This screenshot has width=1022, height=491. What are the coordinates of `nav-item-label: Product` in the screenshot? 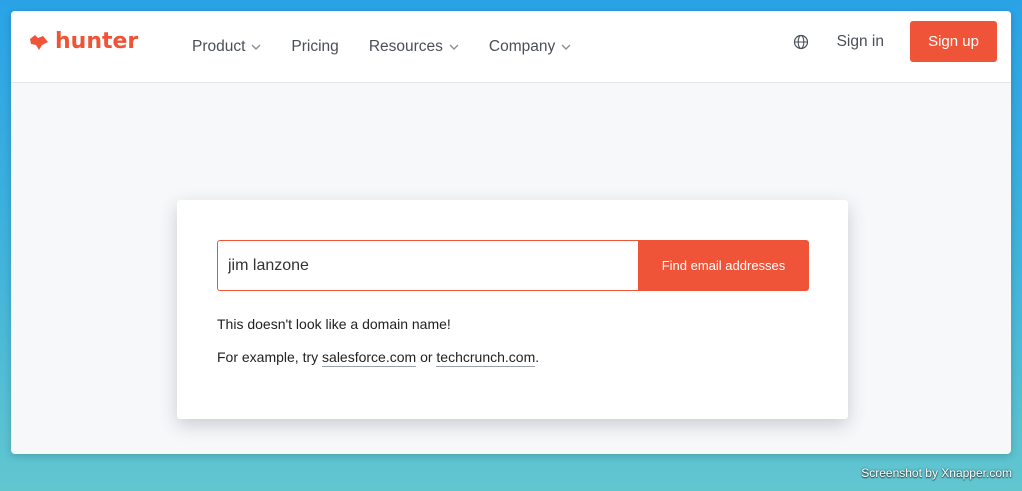 It's located at (219, 46).